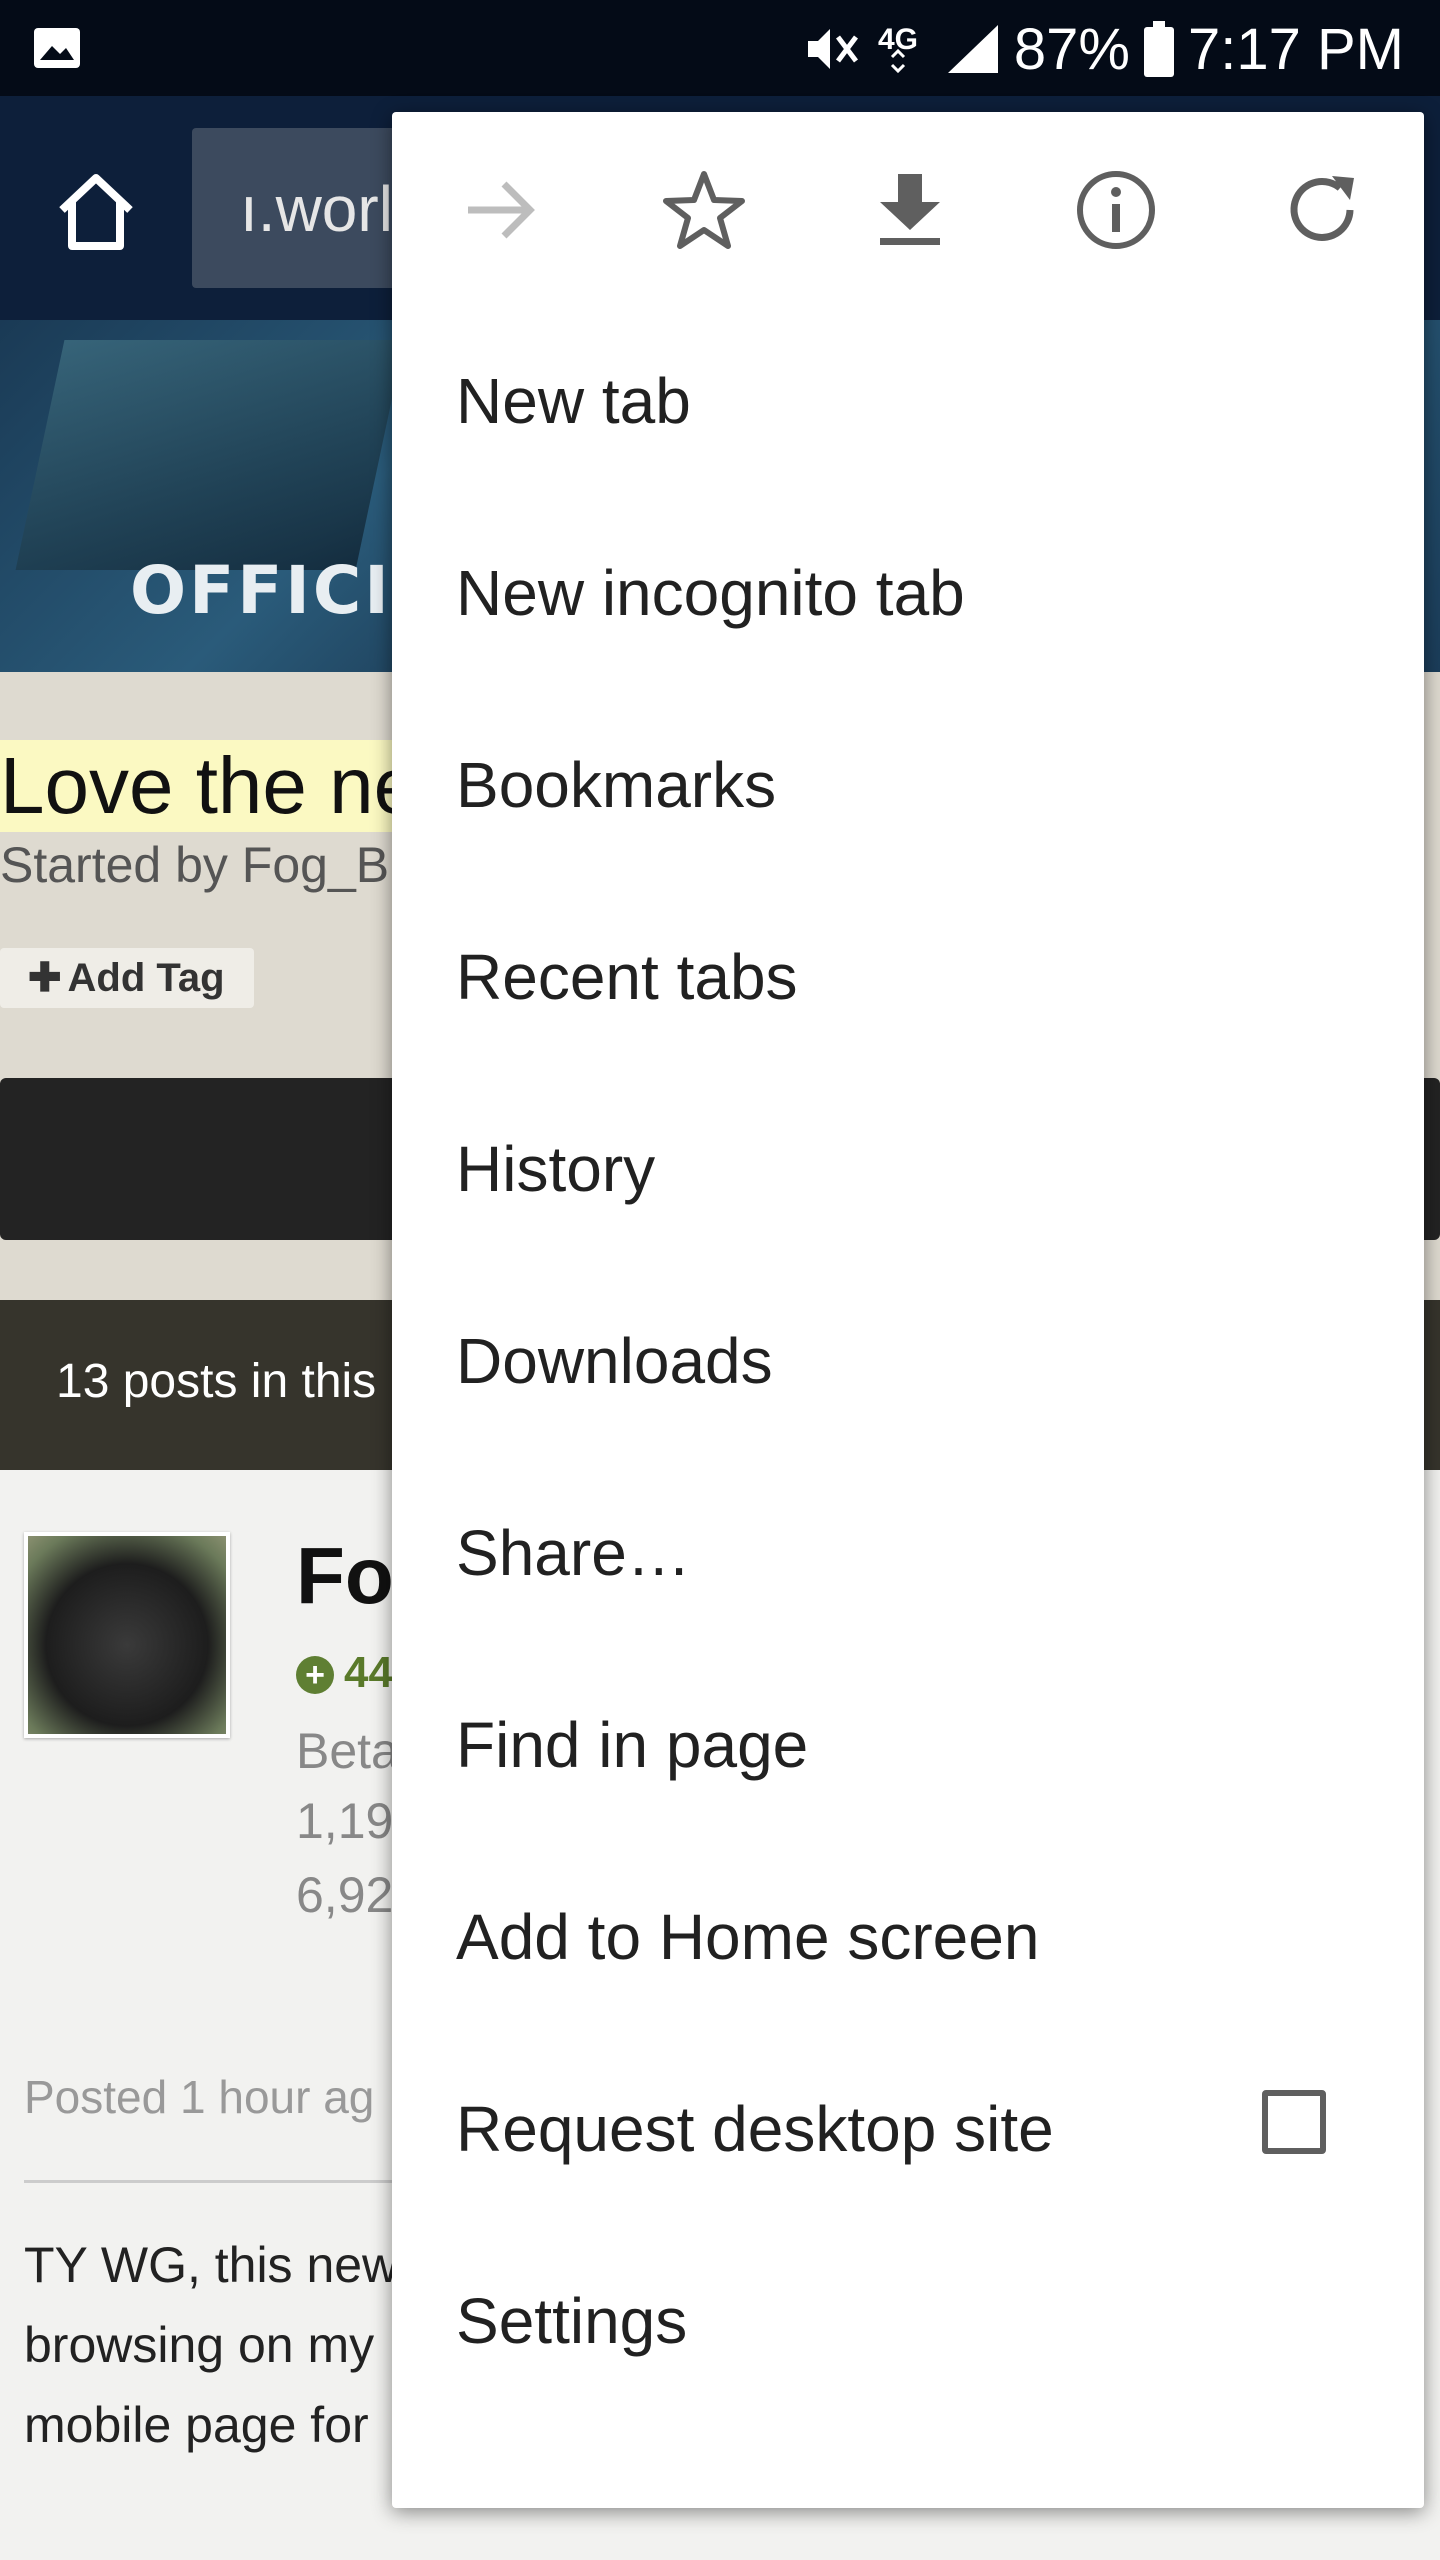 This screenshot has width=1440, height=2560. I want to click on menu-item-label: New incognito tab, so click(710, 593).